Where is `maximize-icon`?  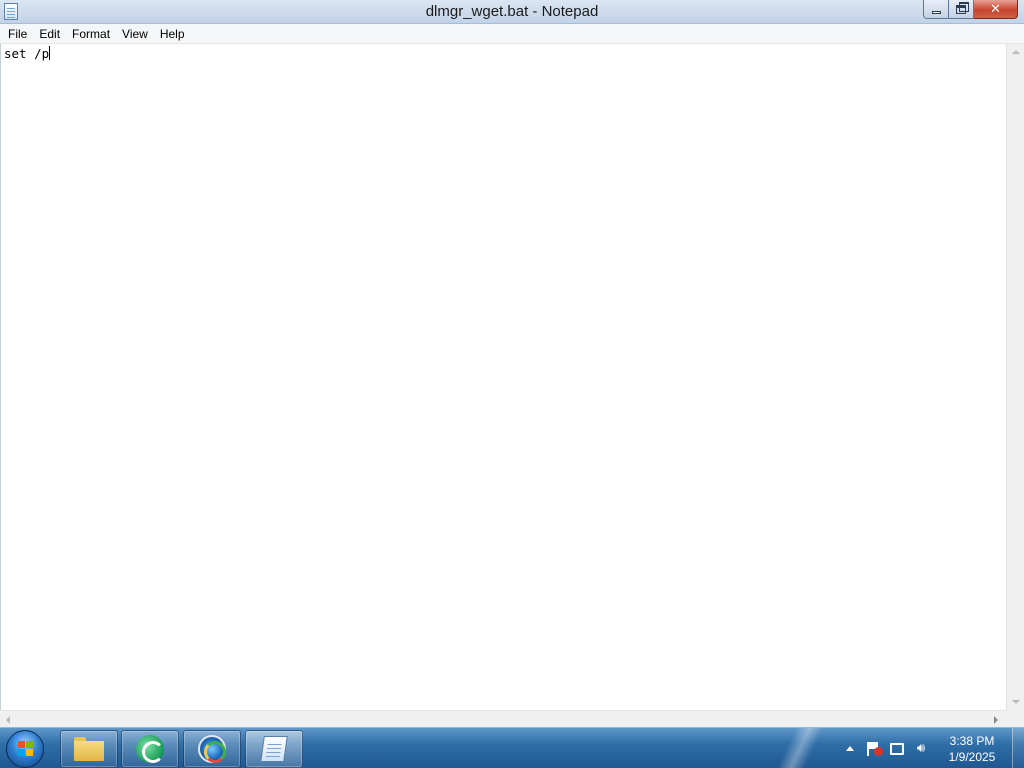 maximize-icon is located at coordinates (962, 7).